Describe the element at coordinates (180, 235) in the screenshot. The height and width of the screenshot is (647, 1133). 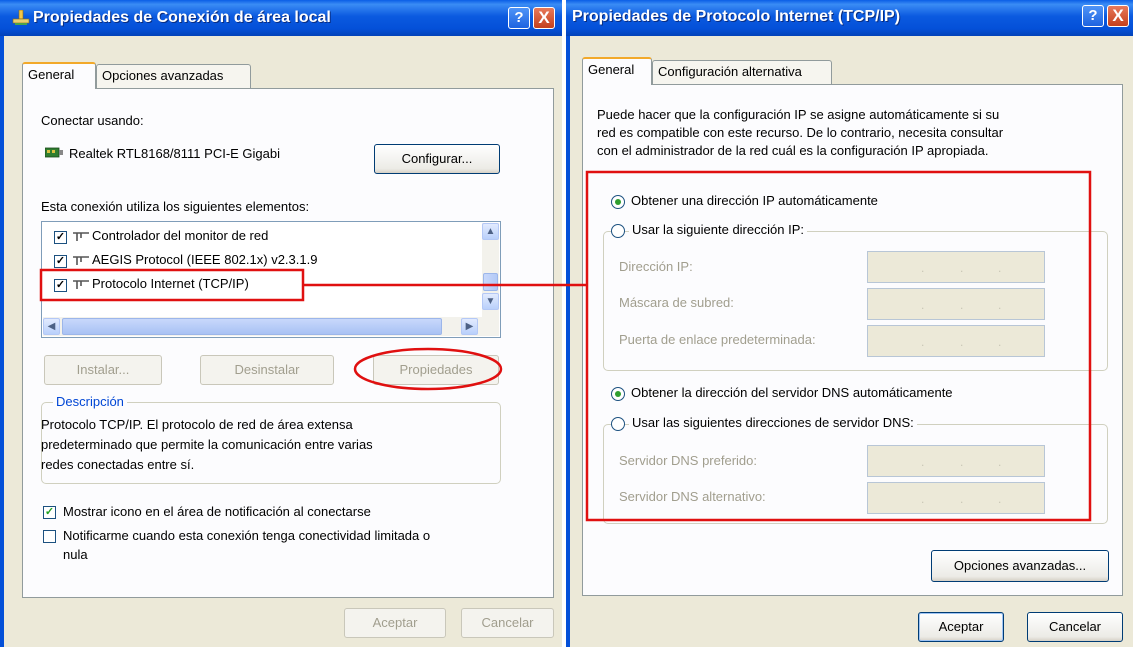
I see `list-item: Controlador del monitor de red` at that location.